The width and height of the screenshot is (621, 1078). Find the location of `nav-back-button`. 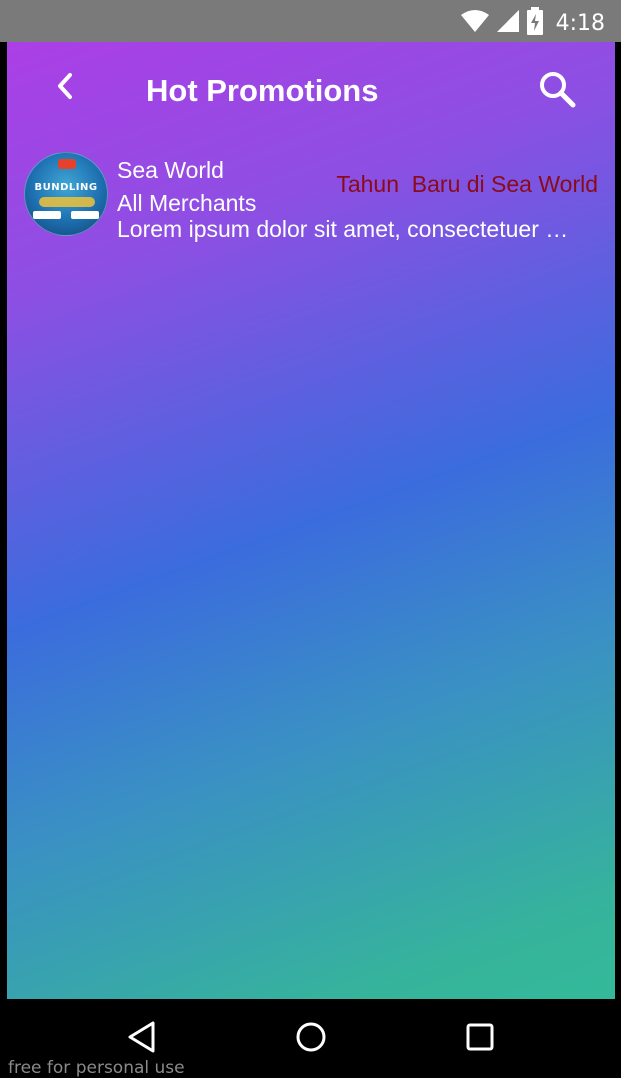

nav-back-button is located at coordinates (142, 1039).